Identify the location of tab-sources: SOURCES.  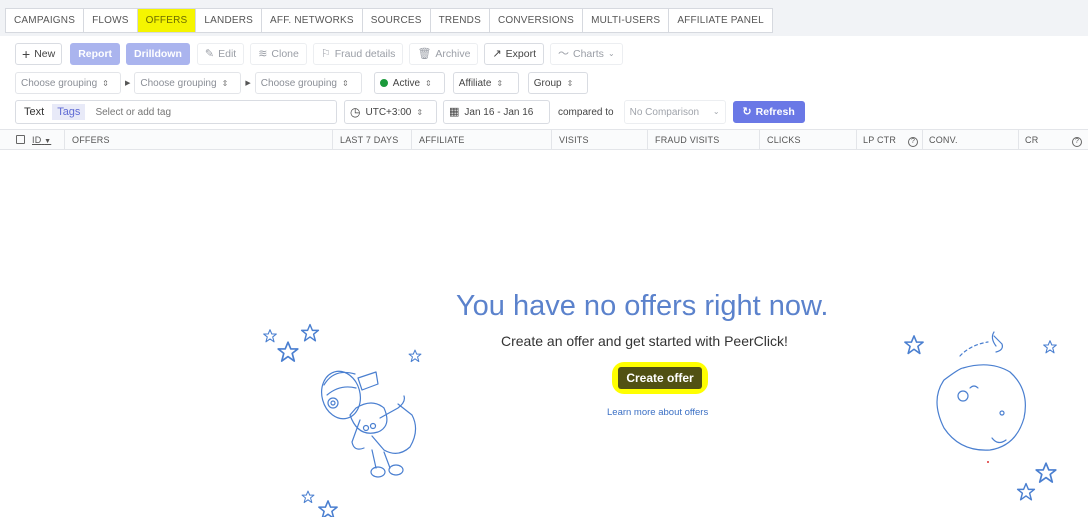
(397, 20).